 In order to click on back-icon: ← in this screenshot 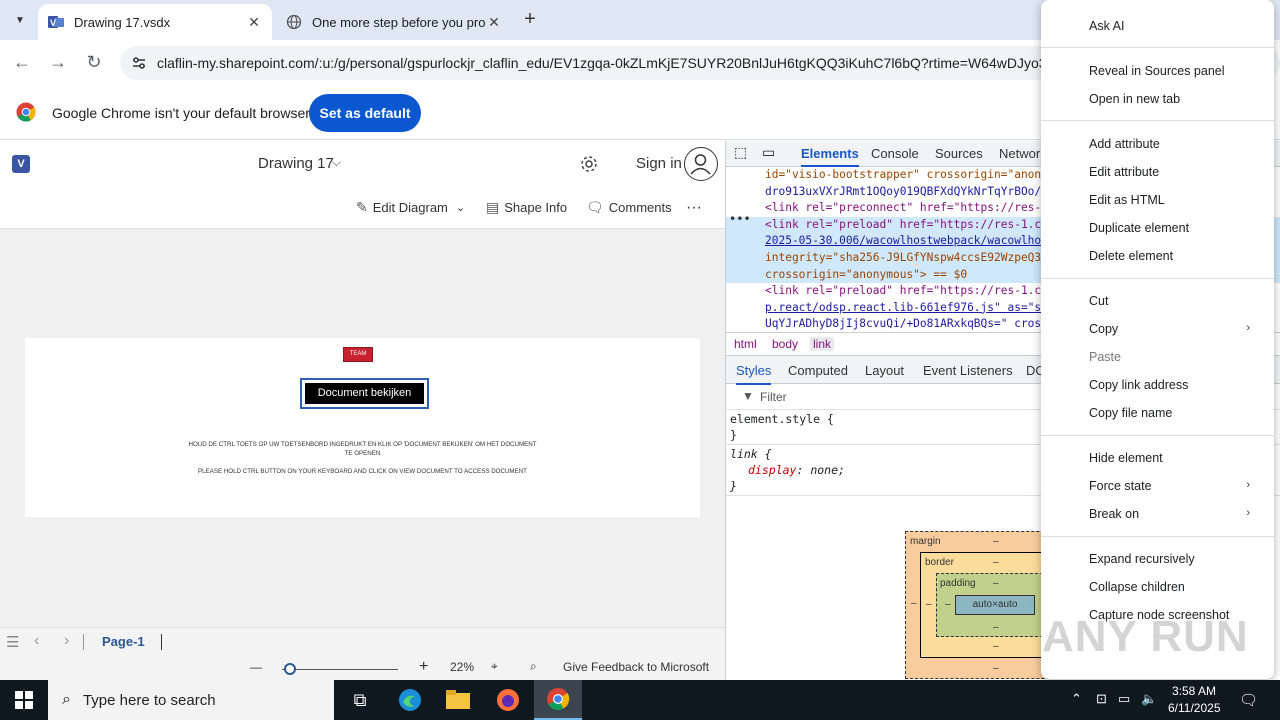, I will do `click(22, 63)`.